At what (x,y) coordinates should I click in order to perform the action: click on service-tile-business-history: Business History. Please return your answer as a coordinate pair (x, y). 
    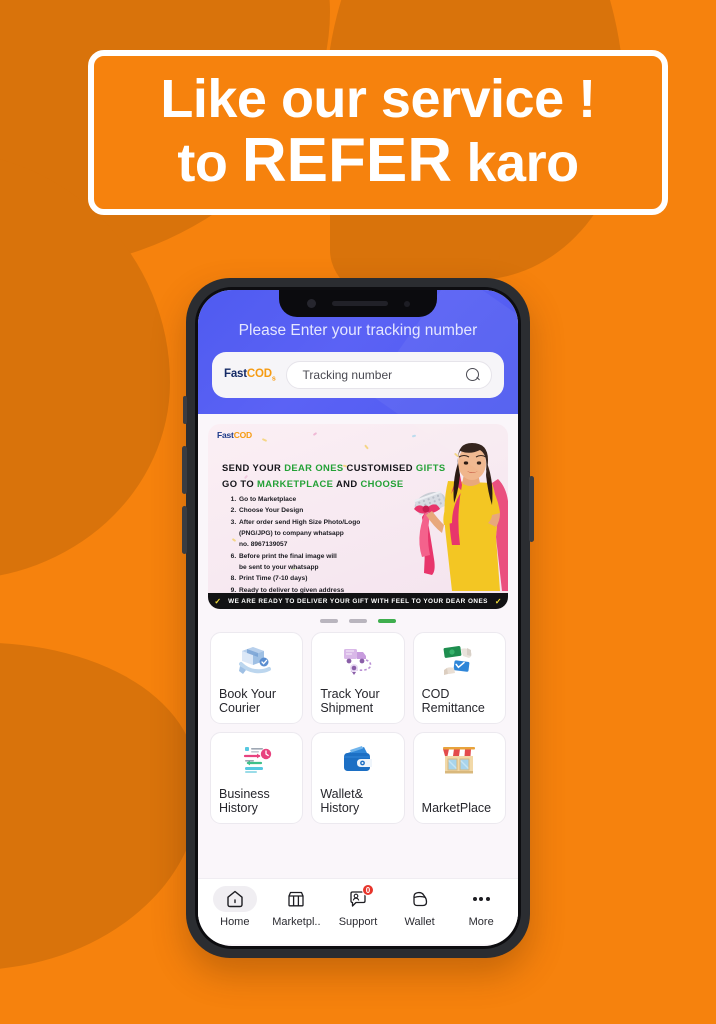
    Looking at the image, I should click on (257, 778).